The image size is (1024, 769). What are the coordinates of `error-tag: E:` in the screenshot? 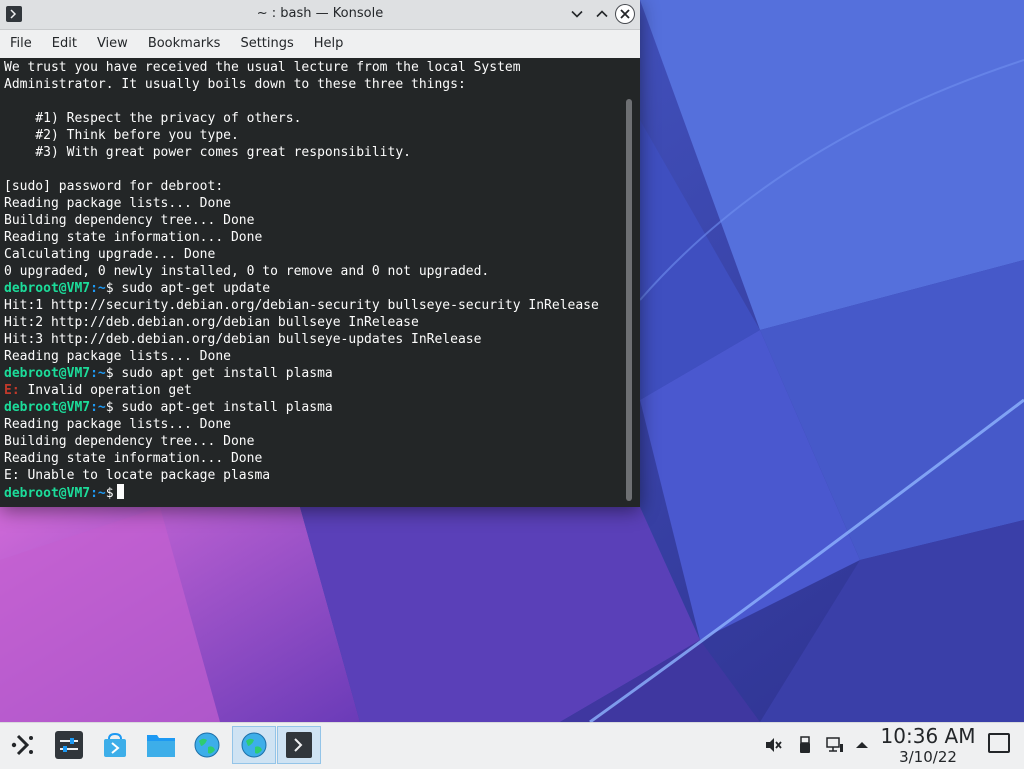 It's located at (12, 390).